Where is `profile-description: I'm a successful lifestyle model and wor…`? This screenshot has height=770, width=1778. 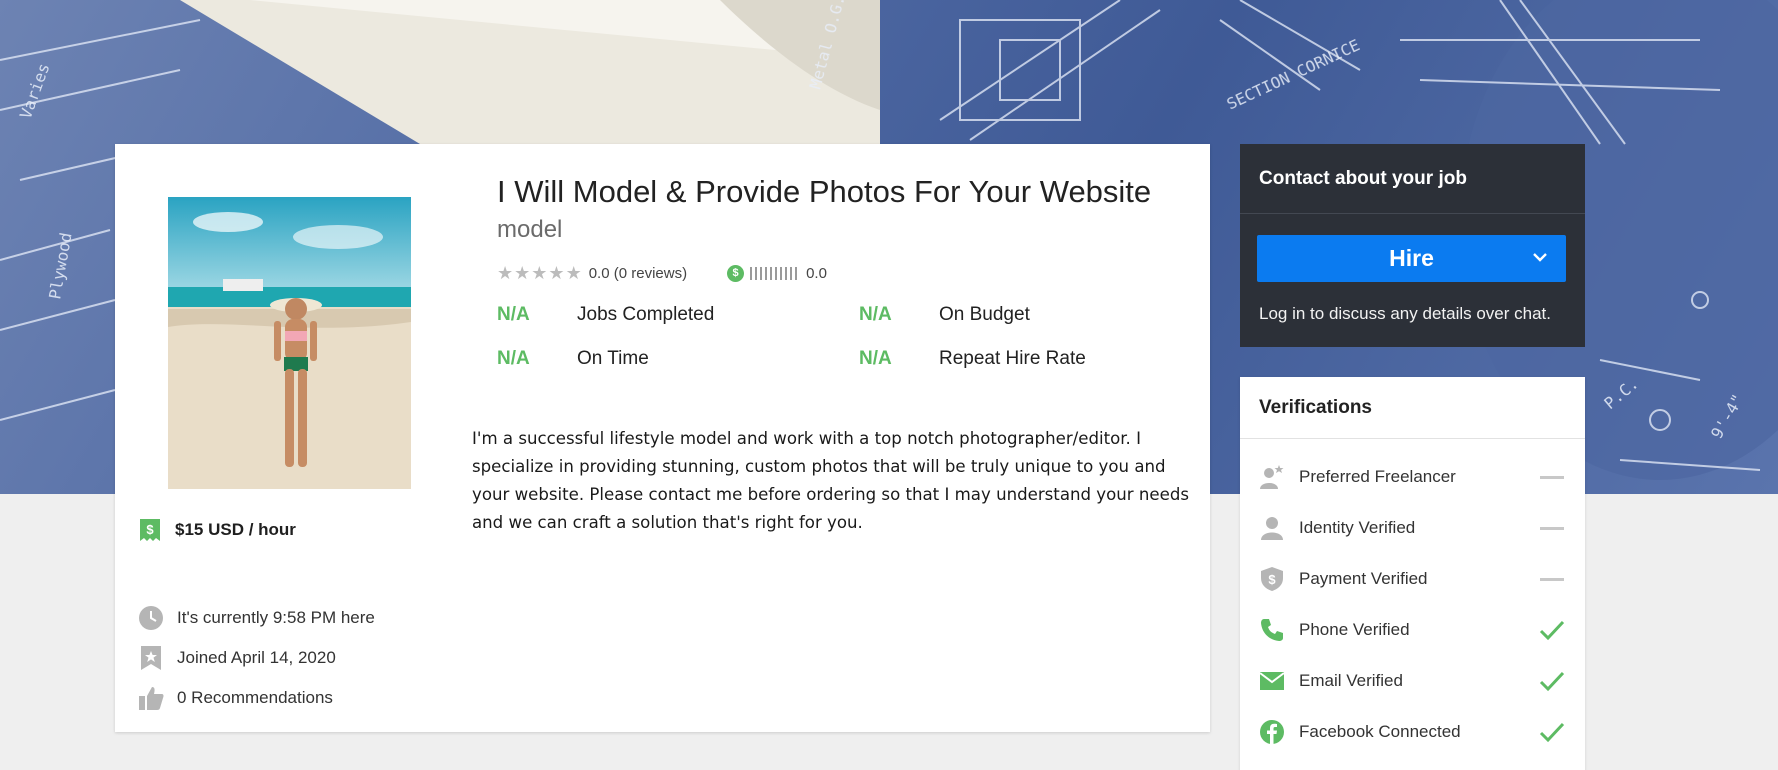 profile-description: I'm a successful lifestyle model and wor… is located at coordinates (831, 480).